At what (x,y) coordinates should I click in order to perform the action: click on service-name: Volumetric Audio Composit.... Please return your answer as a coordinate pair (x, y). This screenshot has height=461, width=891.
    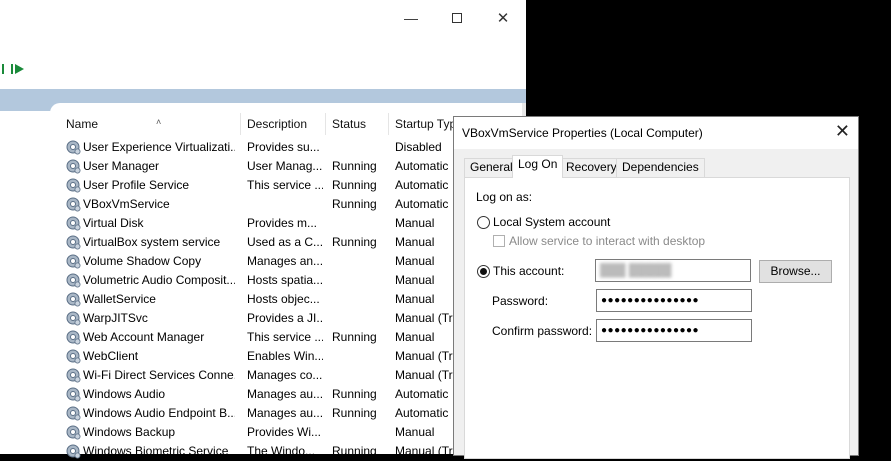
    Looking at the image, I should click on (159, 280).